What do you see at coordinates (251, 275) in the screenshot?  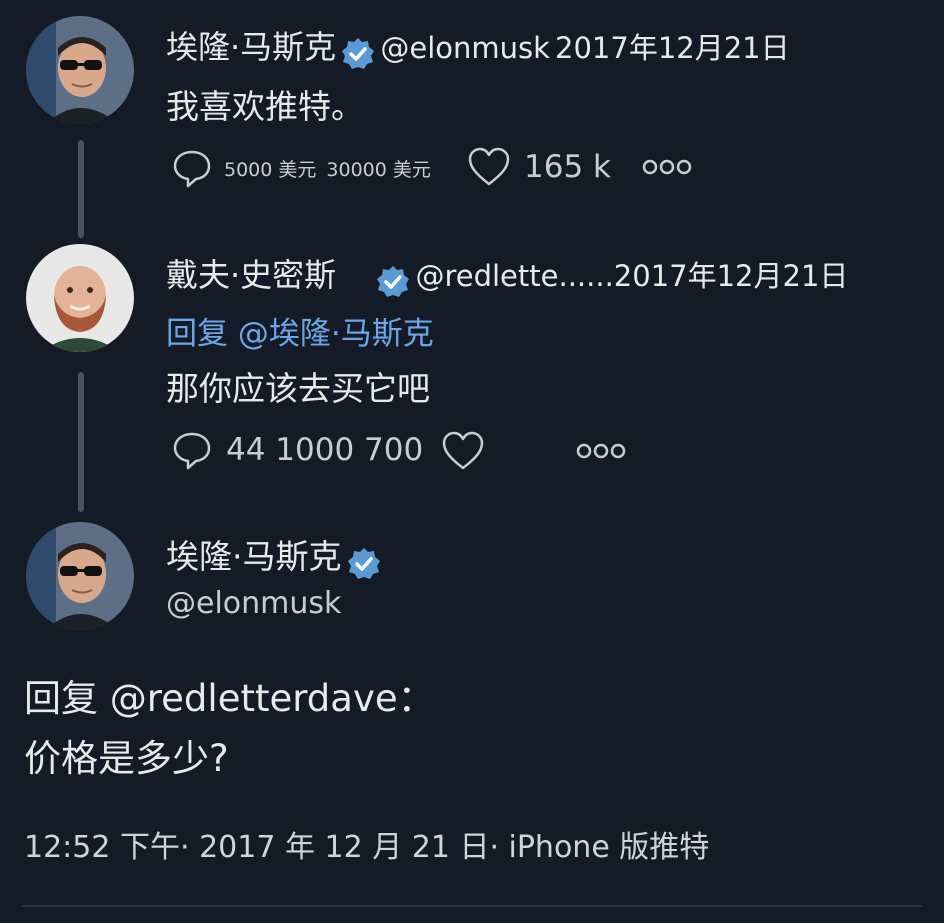 I see `tweet2-author-name: 戴夫·史密斯` at bounding box center [251, 275].